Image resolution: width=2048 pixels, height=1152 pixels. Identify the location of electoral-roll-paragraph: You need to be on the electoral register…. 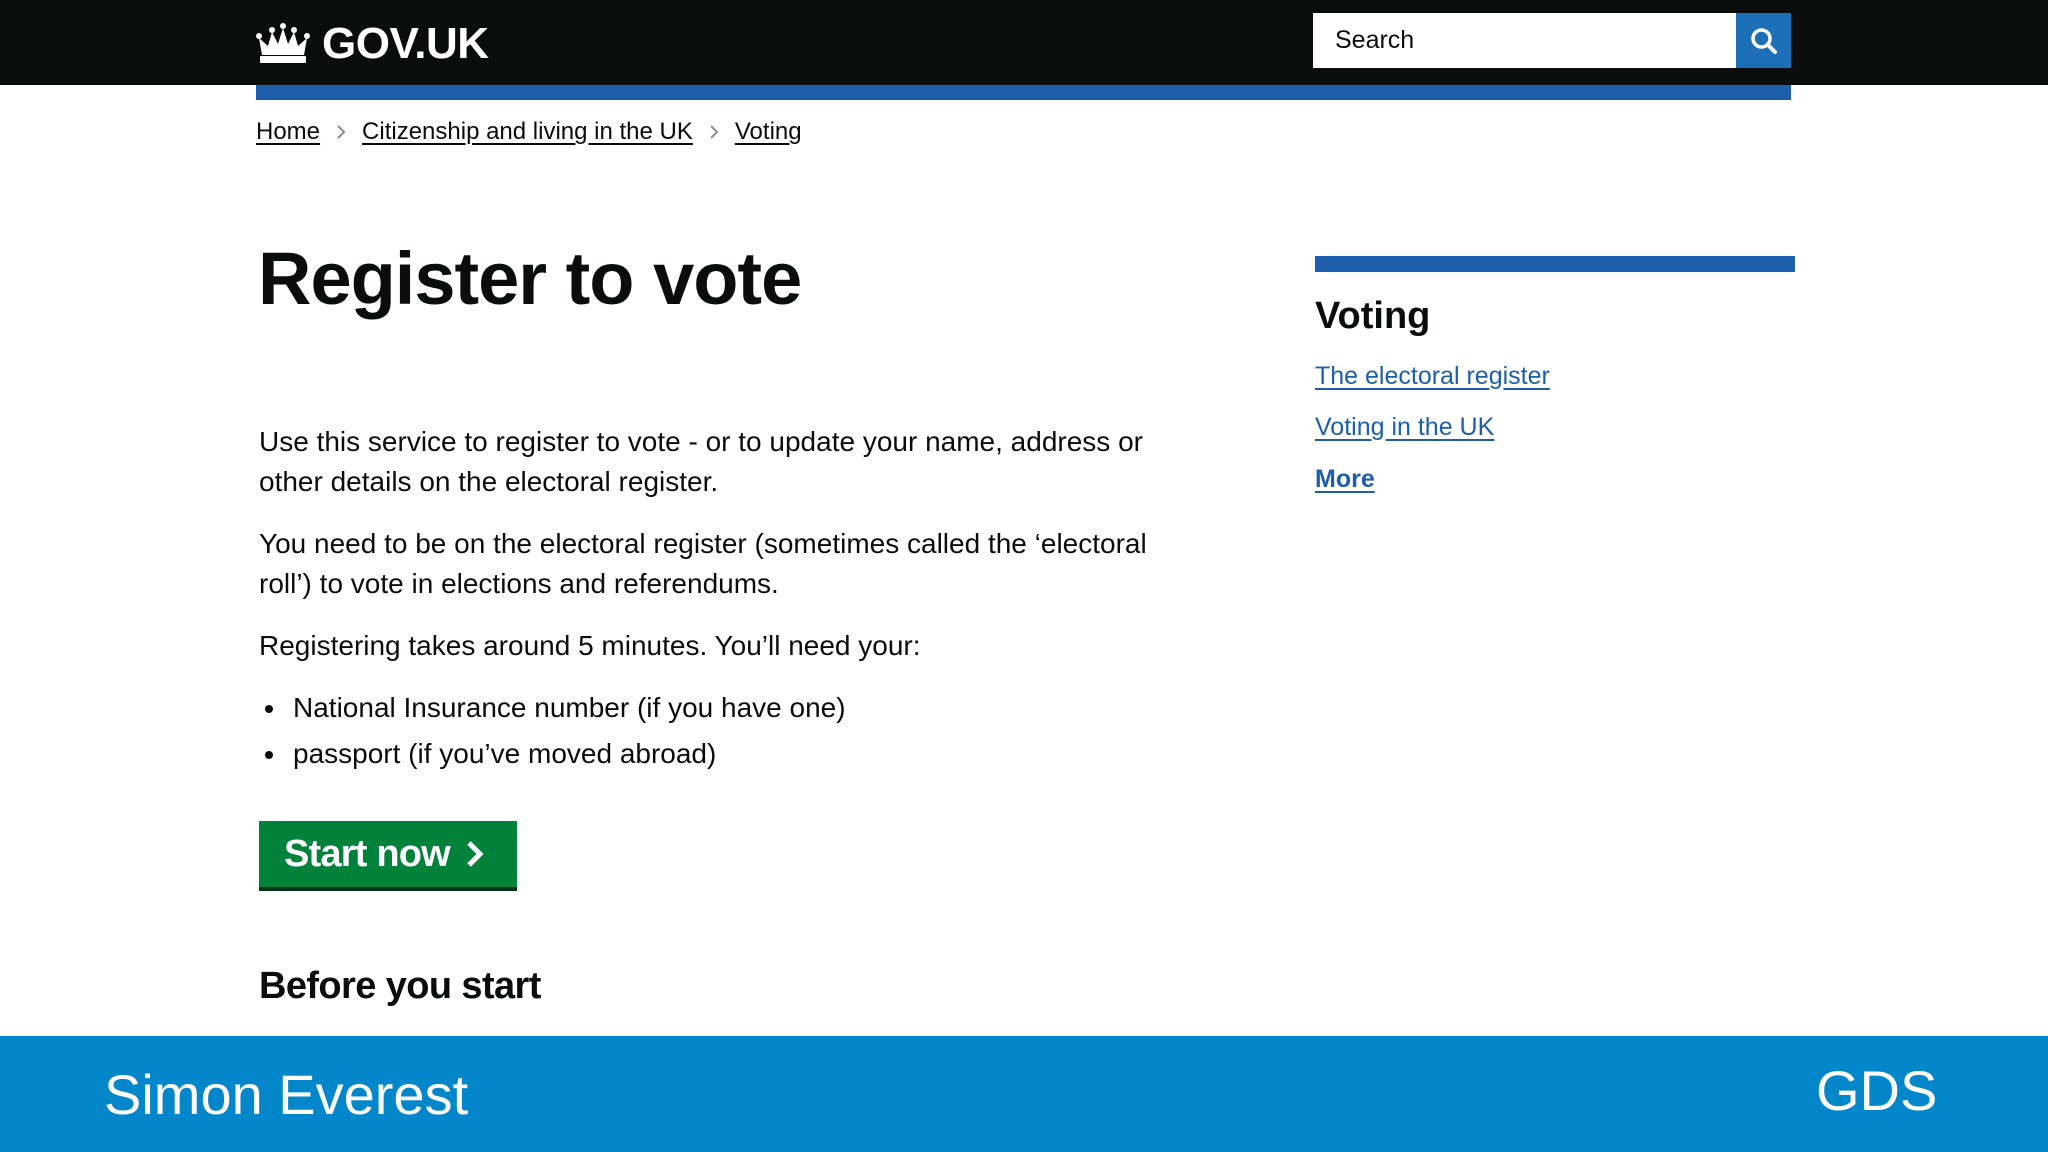
(703, 563).